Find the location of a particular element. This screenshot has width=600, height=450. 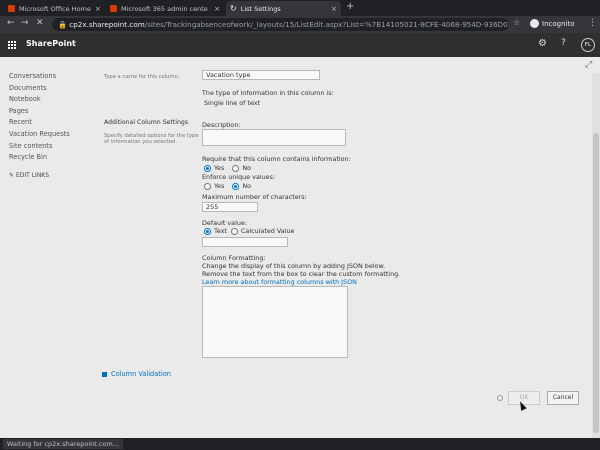

stop-loading-icon: ✕ is located at coordinates (40, 23).